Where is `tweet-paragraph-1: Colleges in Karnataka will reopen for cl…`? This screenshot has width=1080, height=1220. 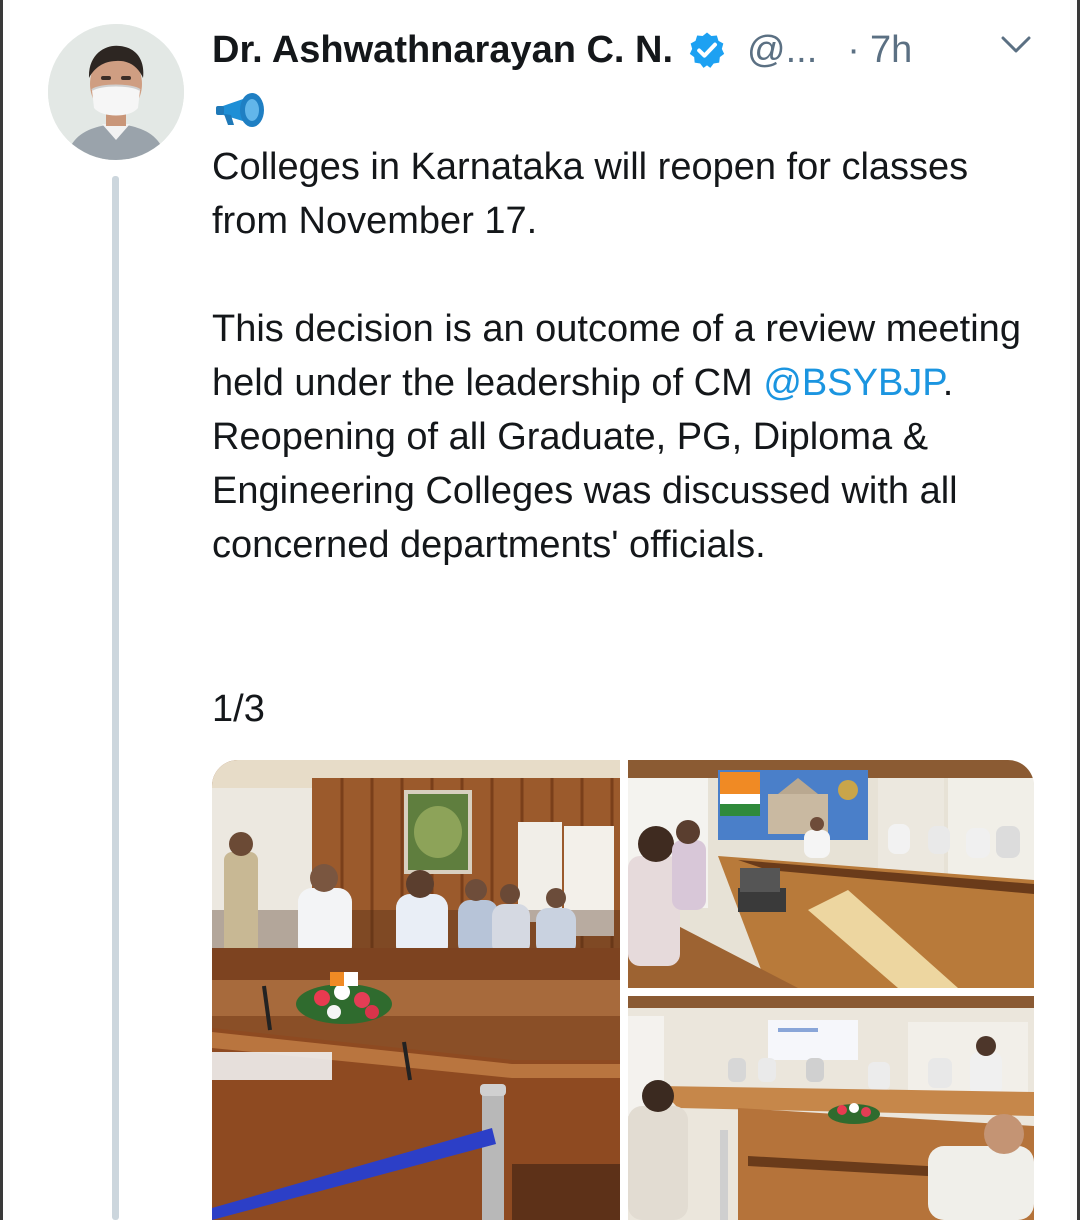 tweet-paragraph-1: Colleges in Karnataka will reopen for cl… is located at coordinates (590, 194).